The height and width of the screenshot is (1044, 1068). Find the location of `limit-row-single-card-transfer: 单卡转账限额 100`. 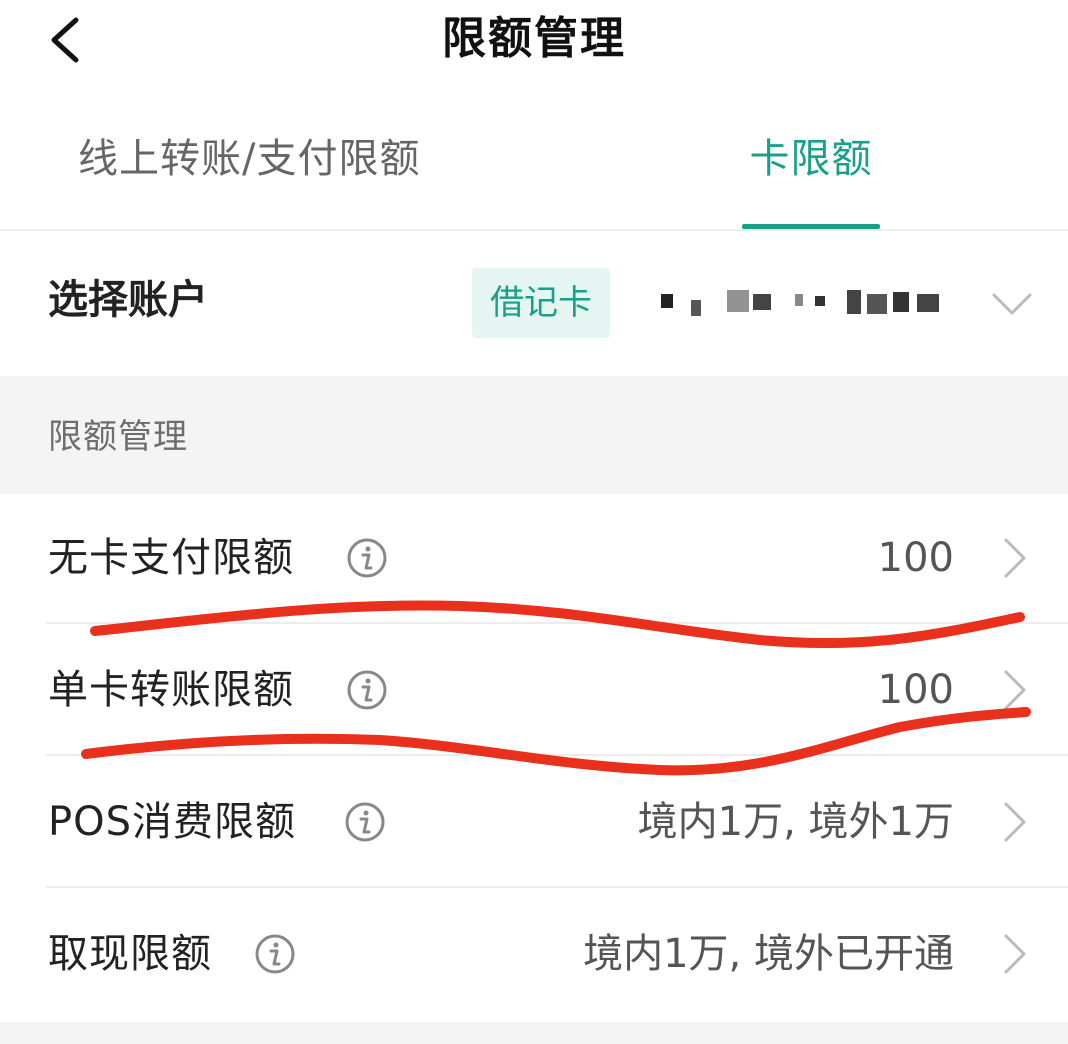

limit-row-single-card-transfer: 单卡转账限额 100 is located at coordinates (534, 690).